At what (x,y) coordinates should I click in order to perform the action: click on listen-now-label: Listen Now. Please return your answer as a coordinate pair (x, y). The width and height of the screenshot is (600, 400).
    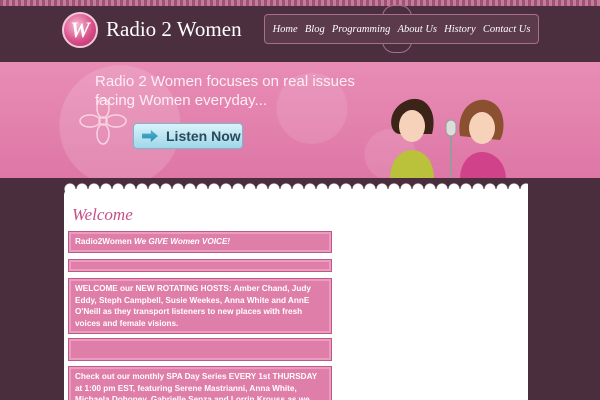
    Looking at the image, I should click on (203, 136).